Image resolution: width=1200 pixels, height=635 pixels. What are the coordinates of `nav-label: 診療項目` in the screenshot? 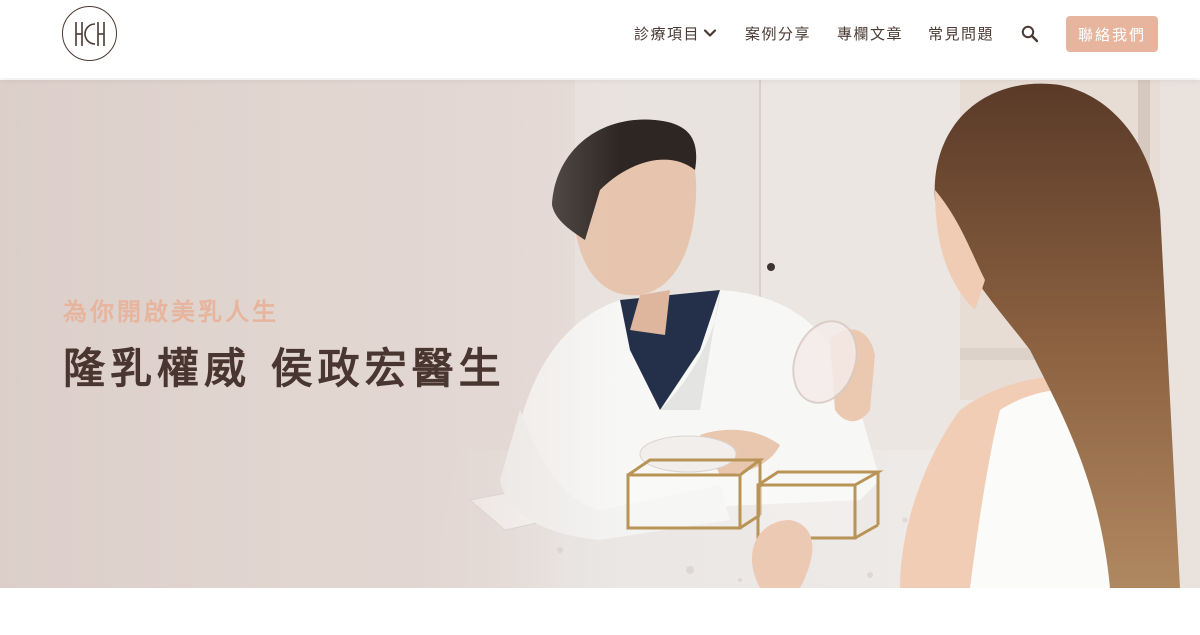 It's located at (667, 33).